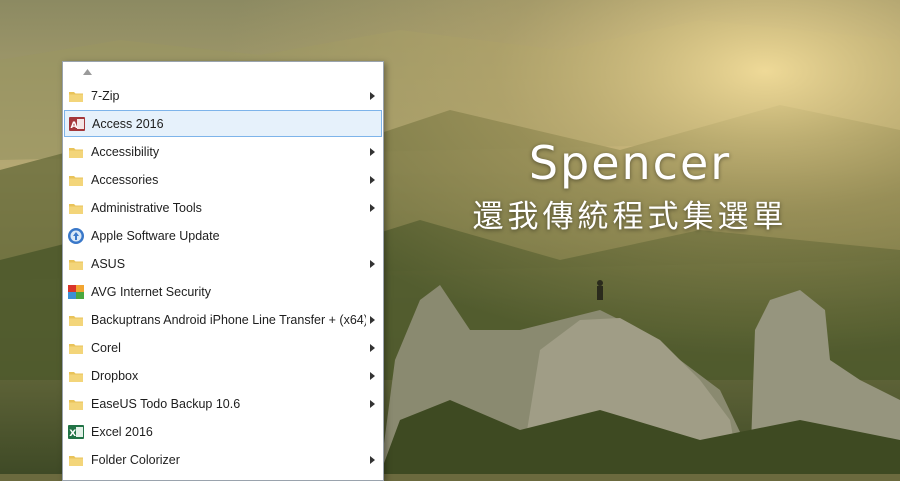  Describe the element at coordinates (223, 235) in the screenshot. I see `menu-item-apple-software-update: Apple Software Update` at that location.